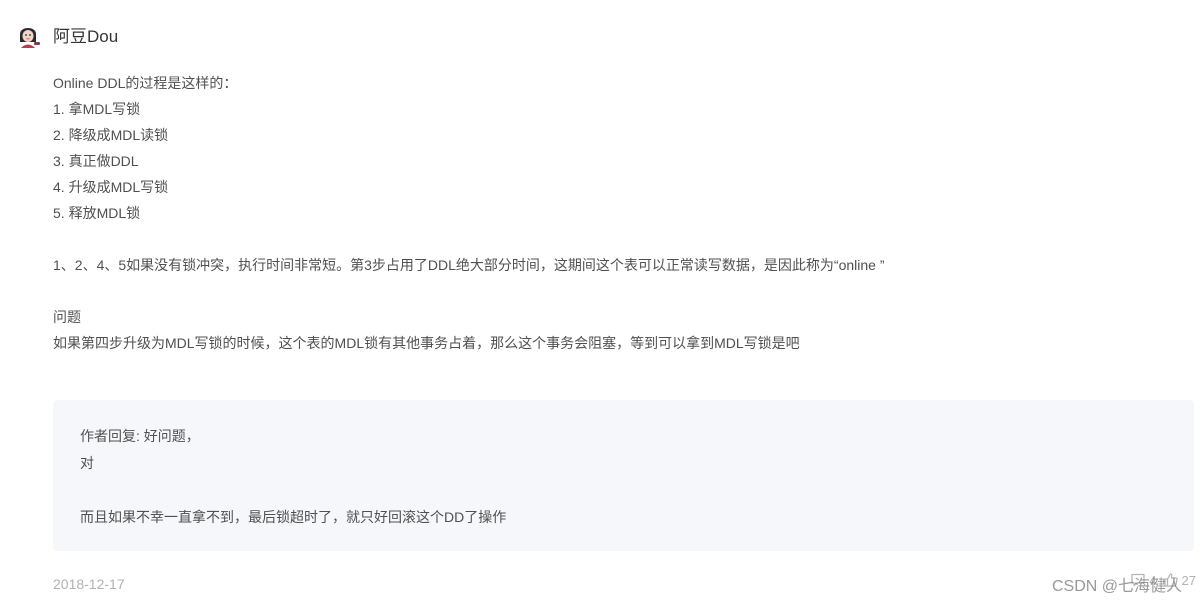  I want to click on reply-button: 4, so click(1143, 580).